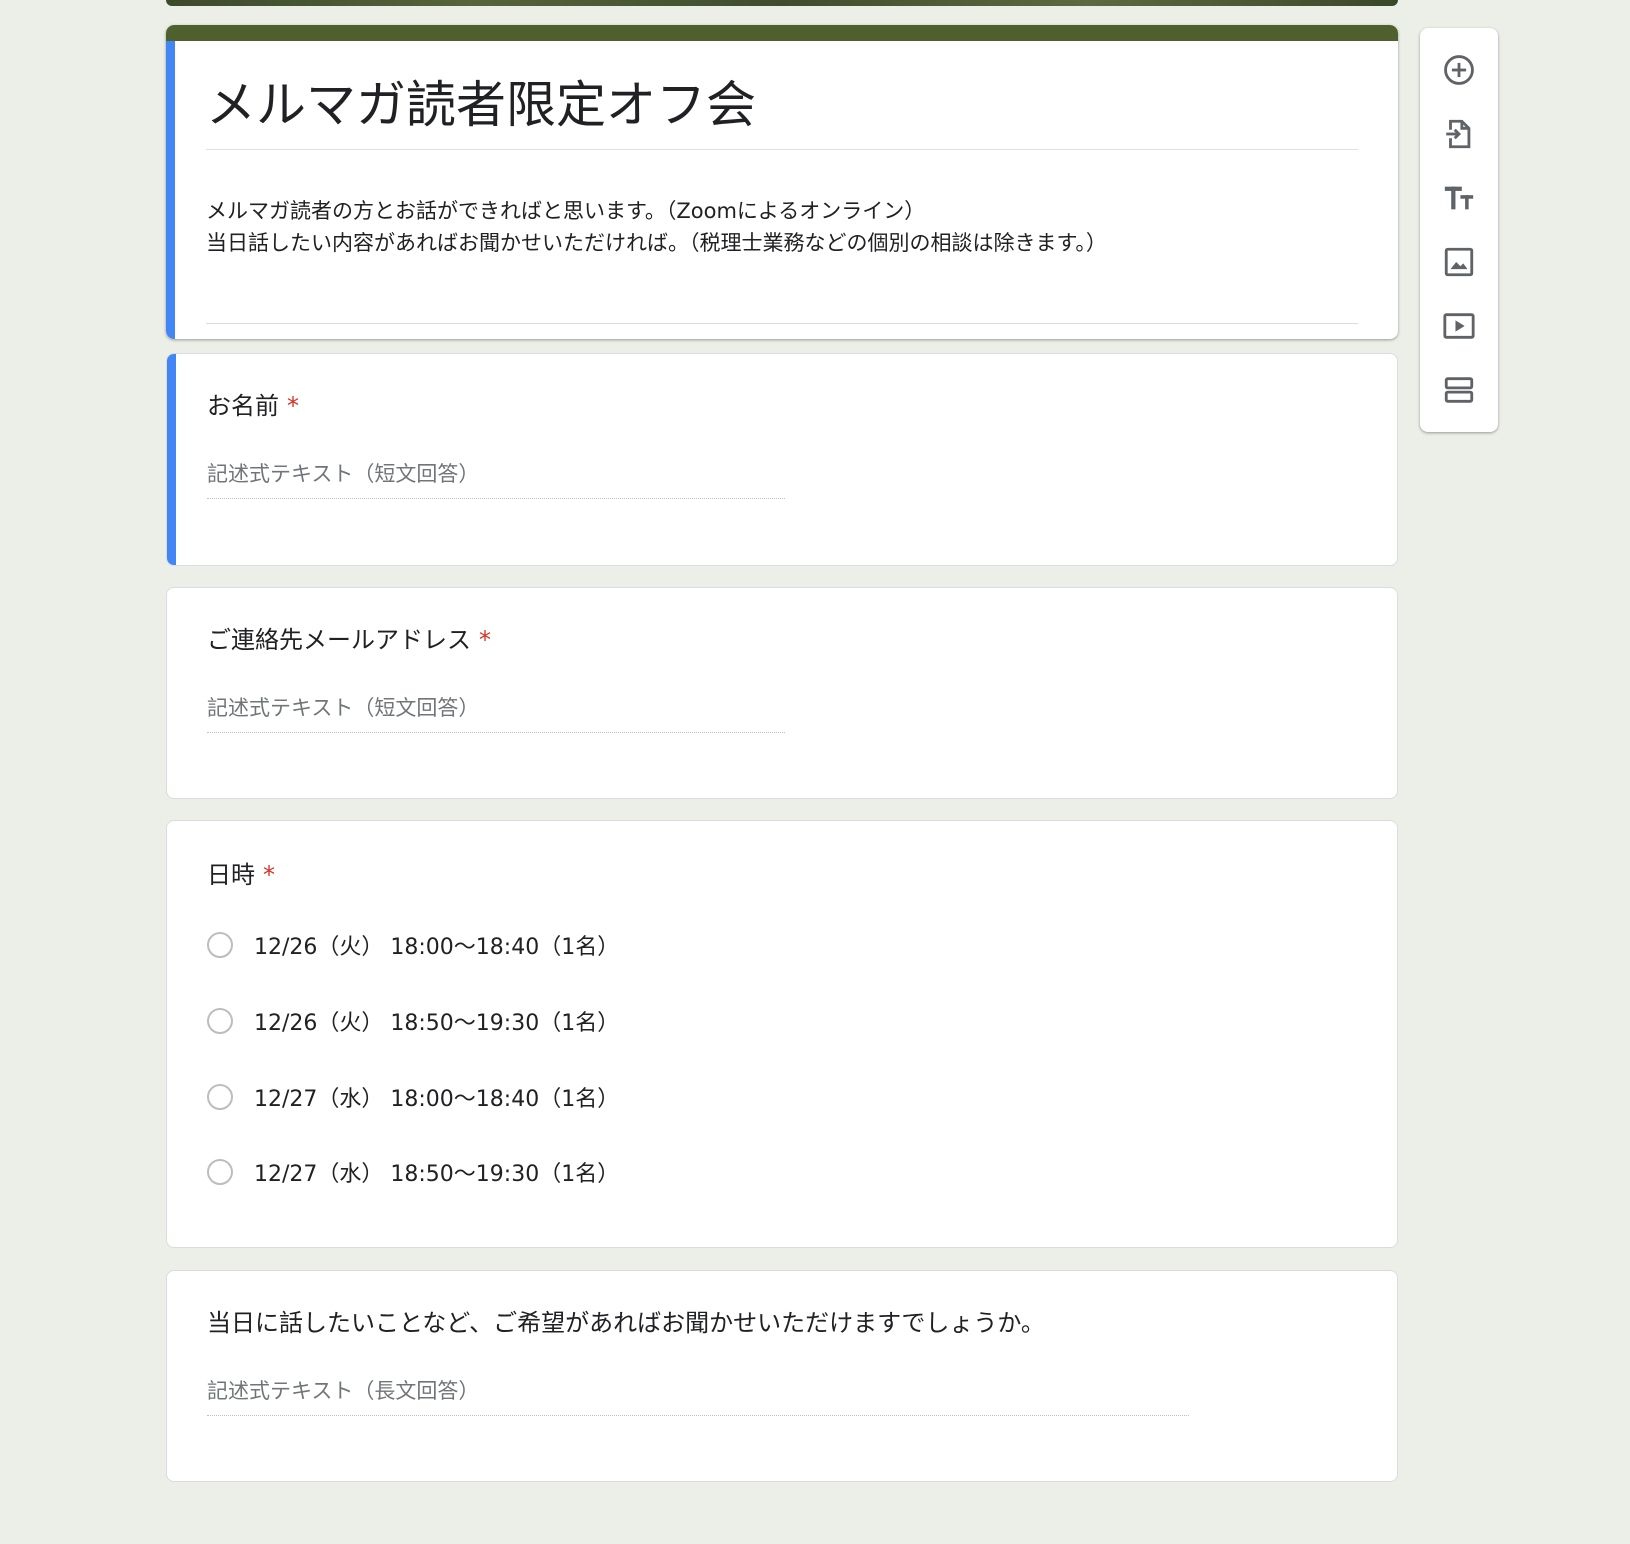 The image size is (1630, 1544). Describe the element at coordinates (437, 1174) in the screenshot. I see `radio-option-label: 12/27（水） 18:50〜19:30（1名）` at that location.